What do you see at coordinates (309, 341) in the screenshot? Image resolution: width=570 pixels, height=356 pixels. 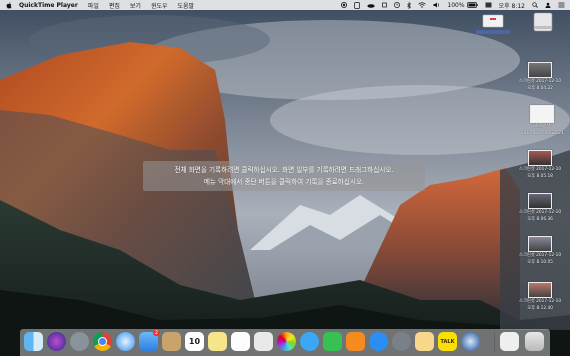 I see `messages-icon` at bounding box center [309, 341].